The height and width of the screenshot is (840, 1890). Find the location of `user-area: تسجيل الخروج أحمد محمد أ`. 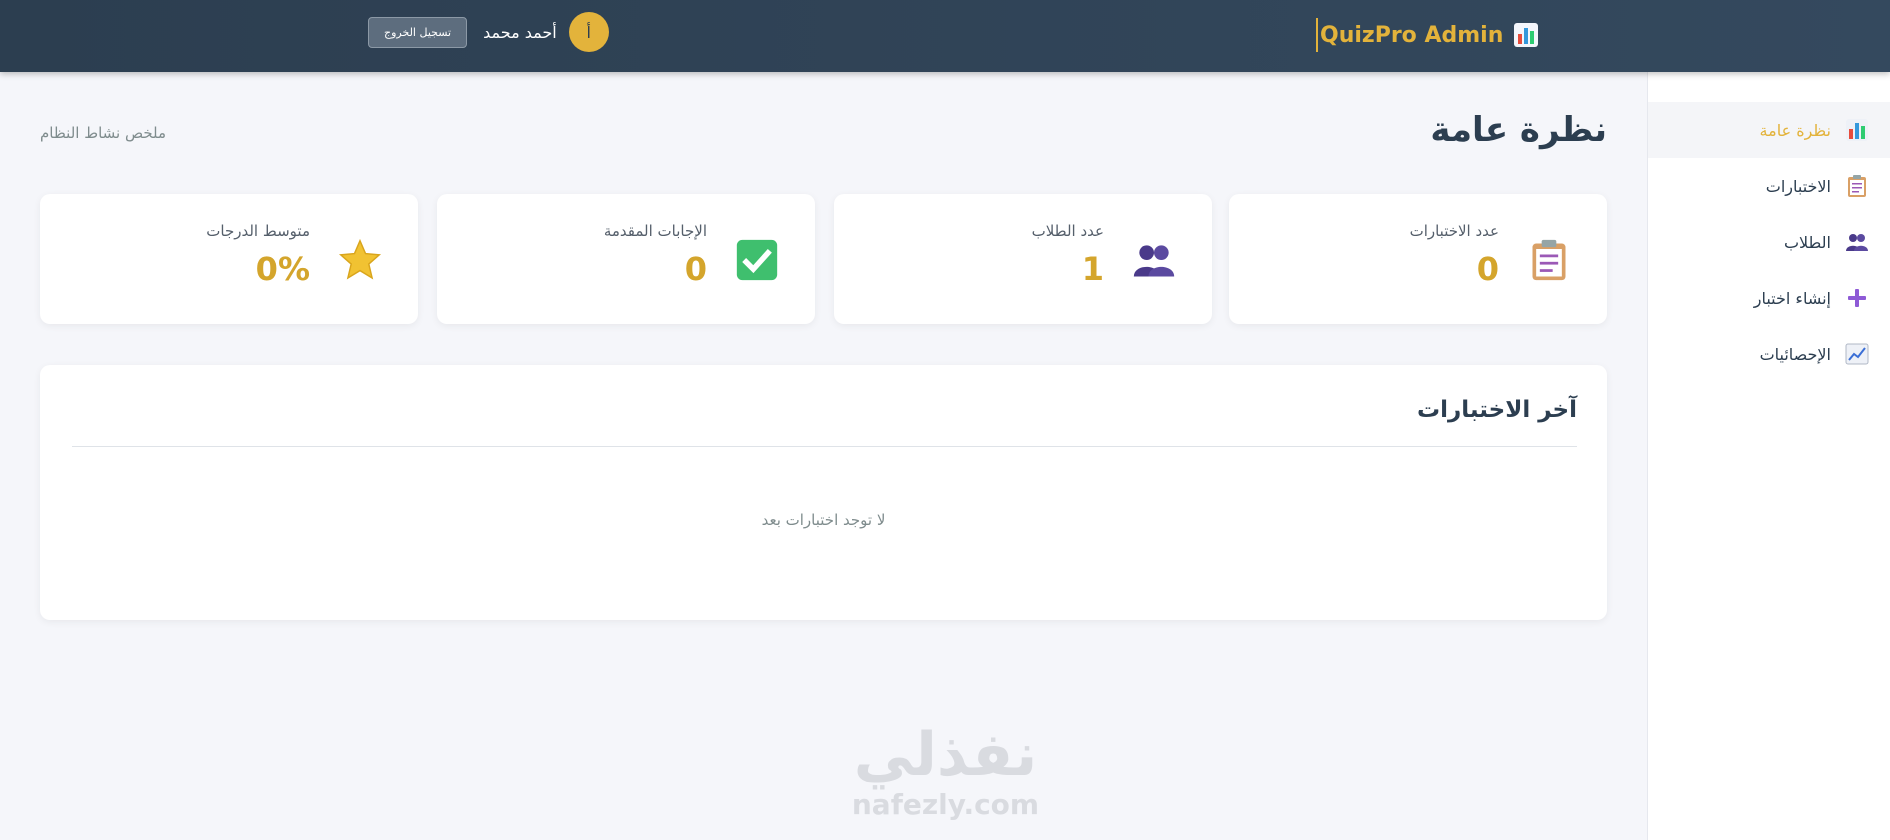

user-area: تسجيل الخروج أحمد محمد أ is located at coordinates (488, 32).